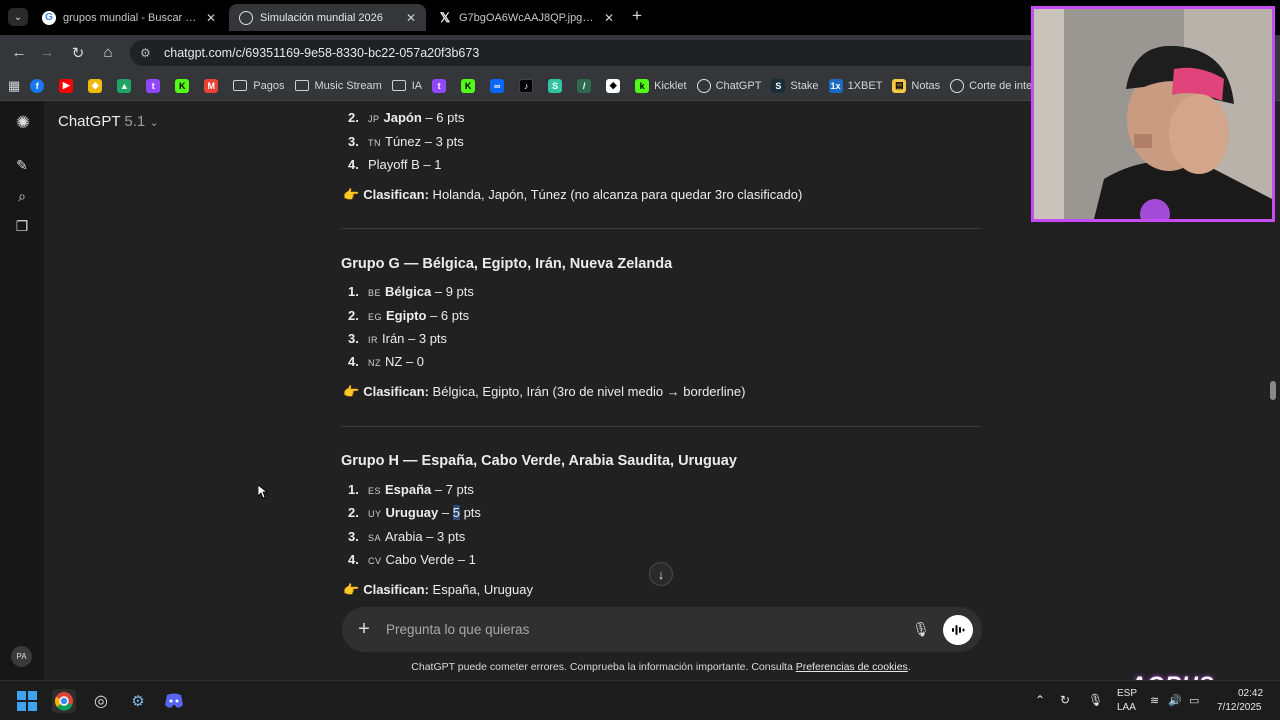 The width and height of the screenshot is (1280, 720). What do you see at coordinates (921, 629) in the screenshot?
I see `microphone-icon: 🎙` at bounding box center [921, 629].